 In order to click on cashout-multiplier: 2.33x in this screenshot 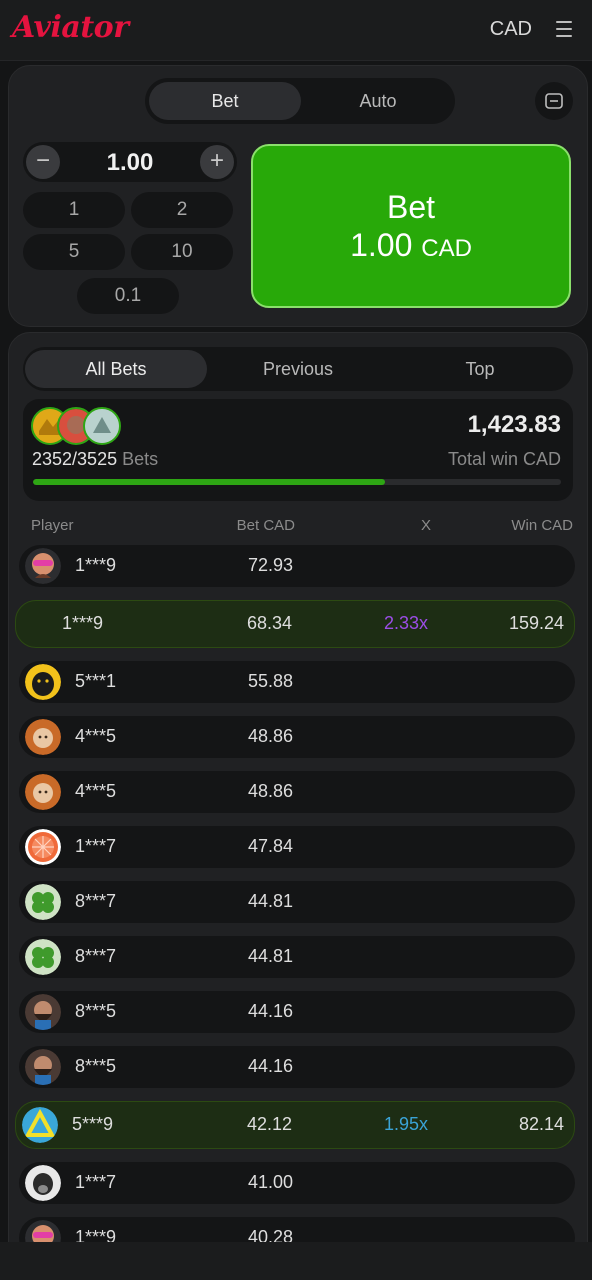, I will do `click(405, 623)`.